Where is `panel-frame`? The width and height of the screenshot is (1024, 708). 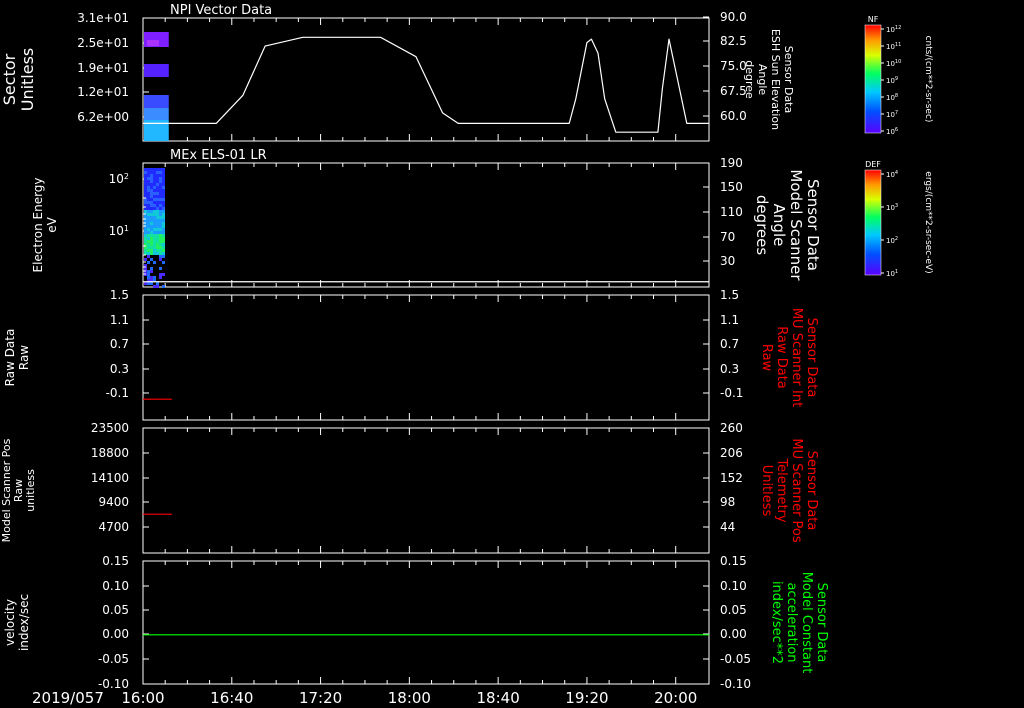
panel-frame is located at coordinates (426, 490).